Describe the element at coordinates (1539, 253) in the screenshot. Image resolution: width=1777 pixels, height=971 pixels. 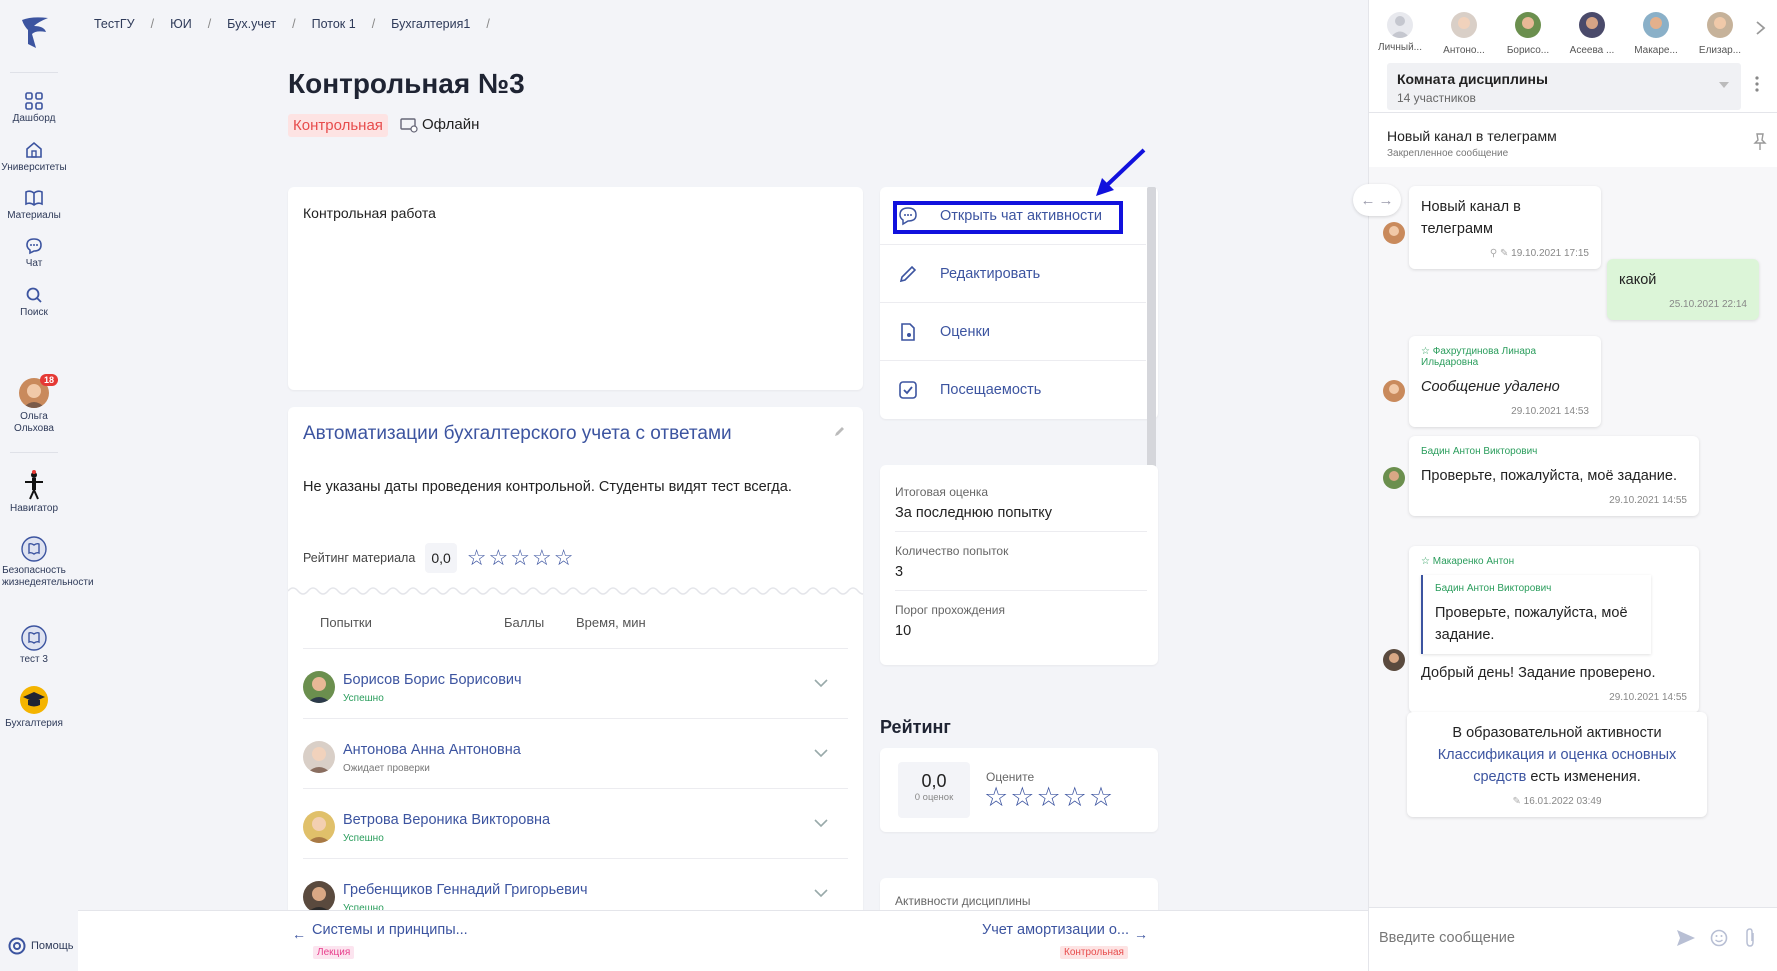
I see `message-time: ⚲ ✎ 19.10.2021 17:15` at that location.